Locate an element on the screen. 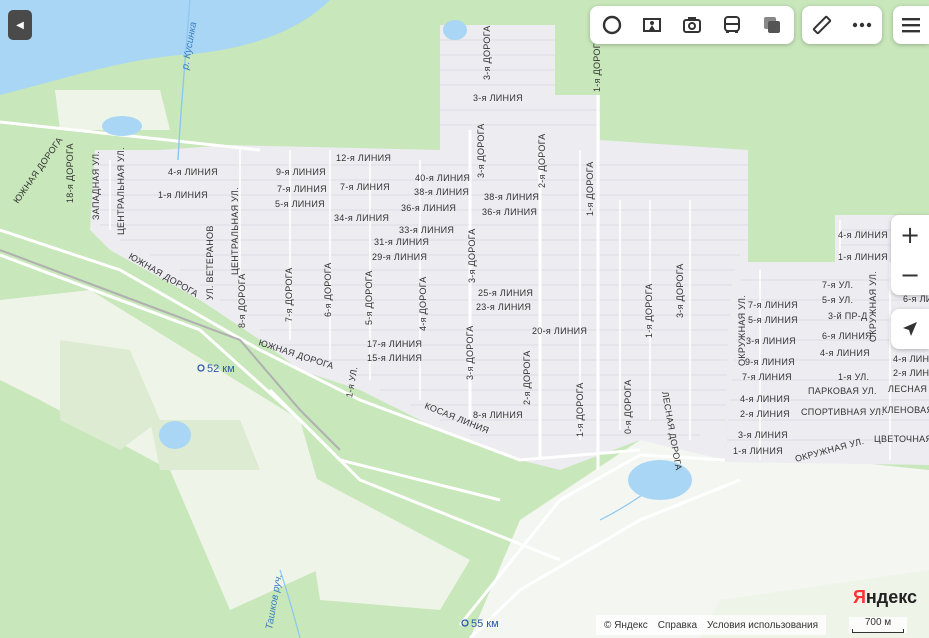  logo-letter: Я is located at coordinates (859, 597).